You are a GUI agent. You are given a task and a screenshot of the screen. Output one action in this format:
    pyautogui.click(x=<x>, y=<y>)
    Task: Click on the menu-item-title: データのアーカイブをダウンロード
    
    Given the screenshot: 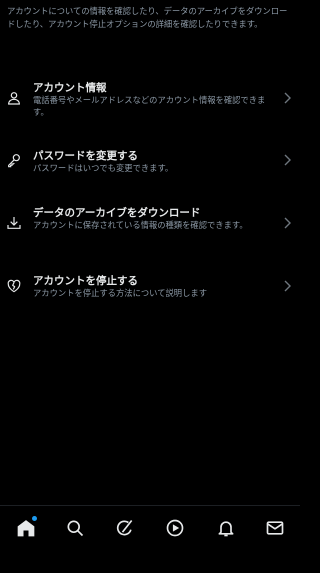 What is the action you would take?
    pyautogui.click(x=117, y=213)
    